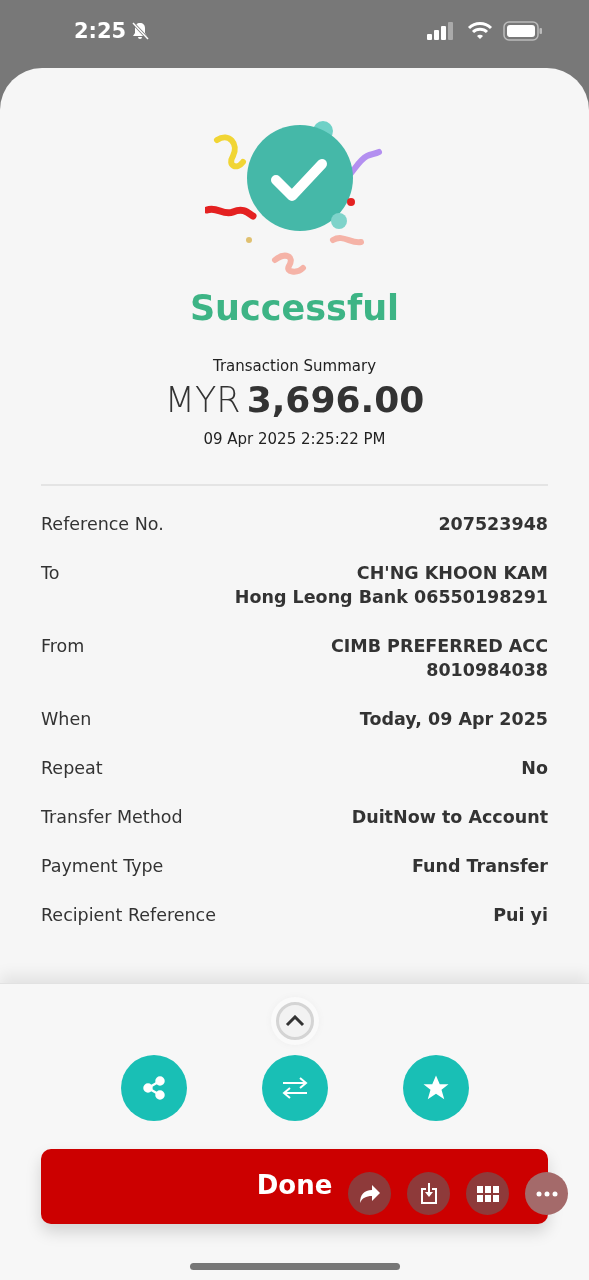  Describe the element at coordinates (391, 597) in the screenshot. I see `detail-value: Hong Leong Bank 06550198291` at that location.